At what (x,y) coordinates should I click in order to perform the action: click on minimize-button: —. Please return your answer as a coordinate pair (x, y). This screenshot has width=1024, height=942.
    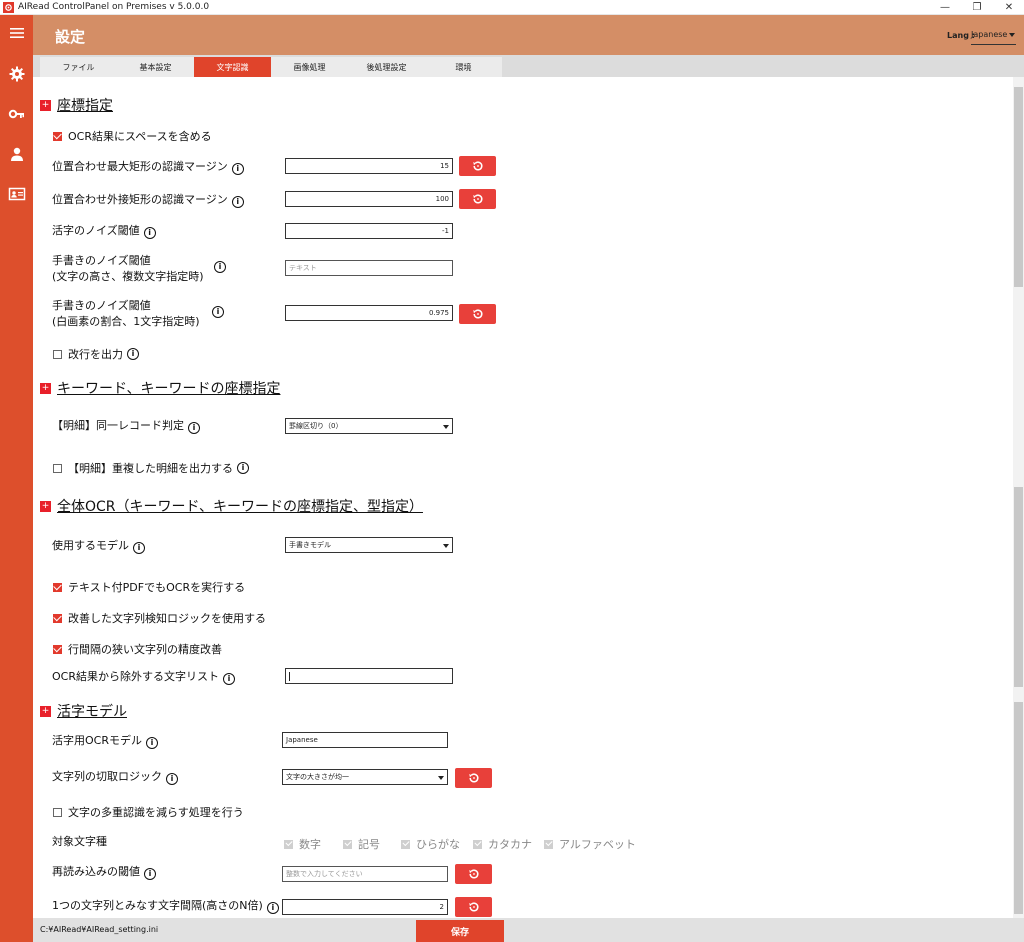
    Looking at the image, I should click on (945, 7).